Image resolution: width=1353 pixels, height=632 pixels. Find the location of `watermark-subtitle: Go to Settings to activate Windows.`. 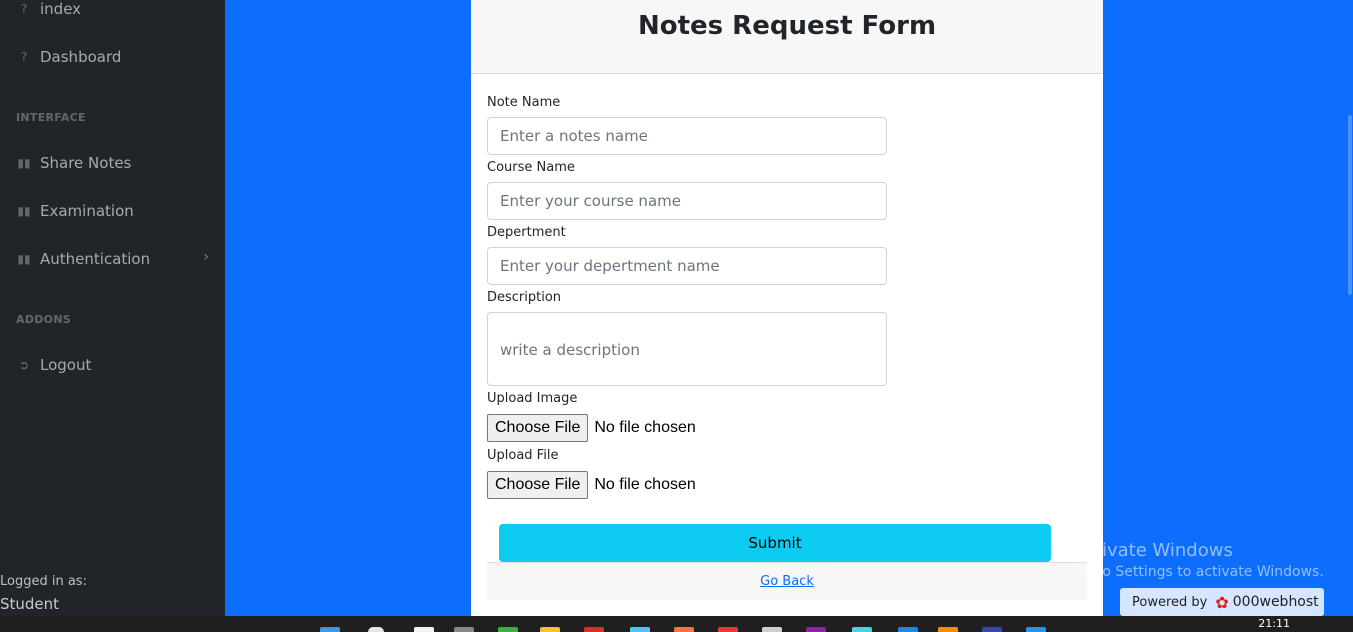

watermark-subtitle: Go to Settings to activate Windows. is located at coordinates (1198, 572).